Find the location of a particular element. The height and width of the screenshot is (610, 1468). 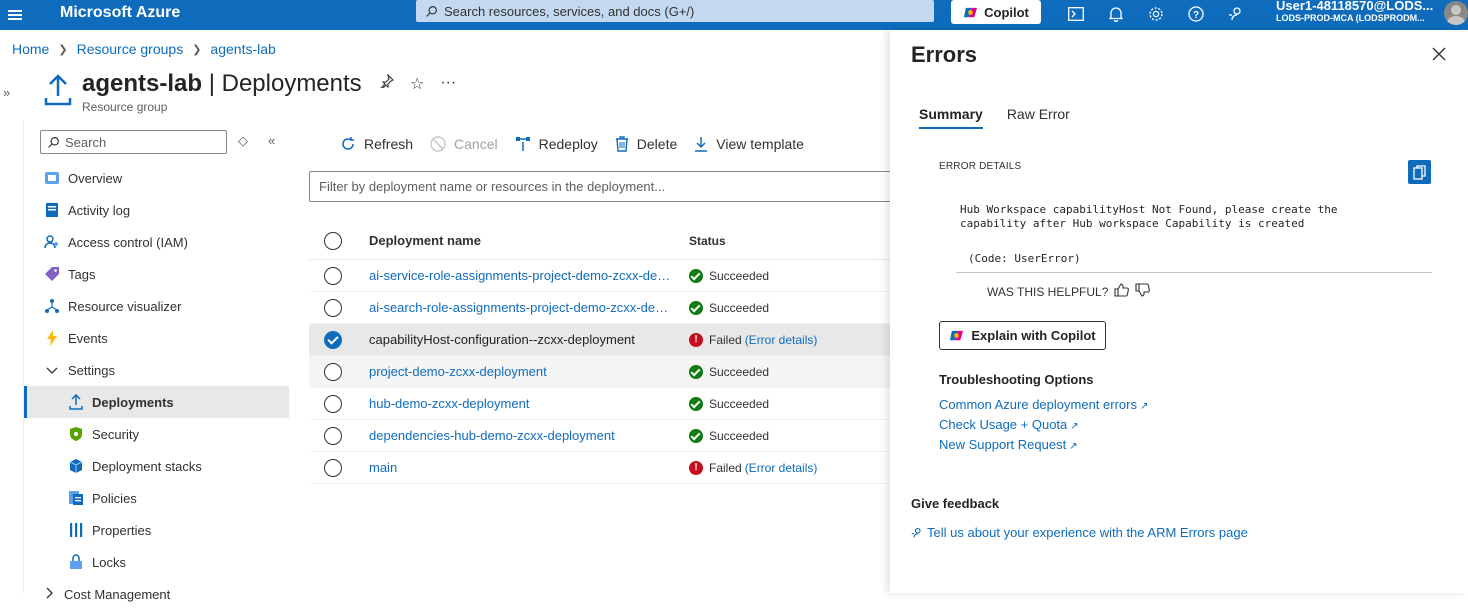

cloud-shell-icon is located at coordinates (1076, 14).